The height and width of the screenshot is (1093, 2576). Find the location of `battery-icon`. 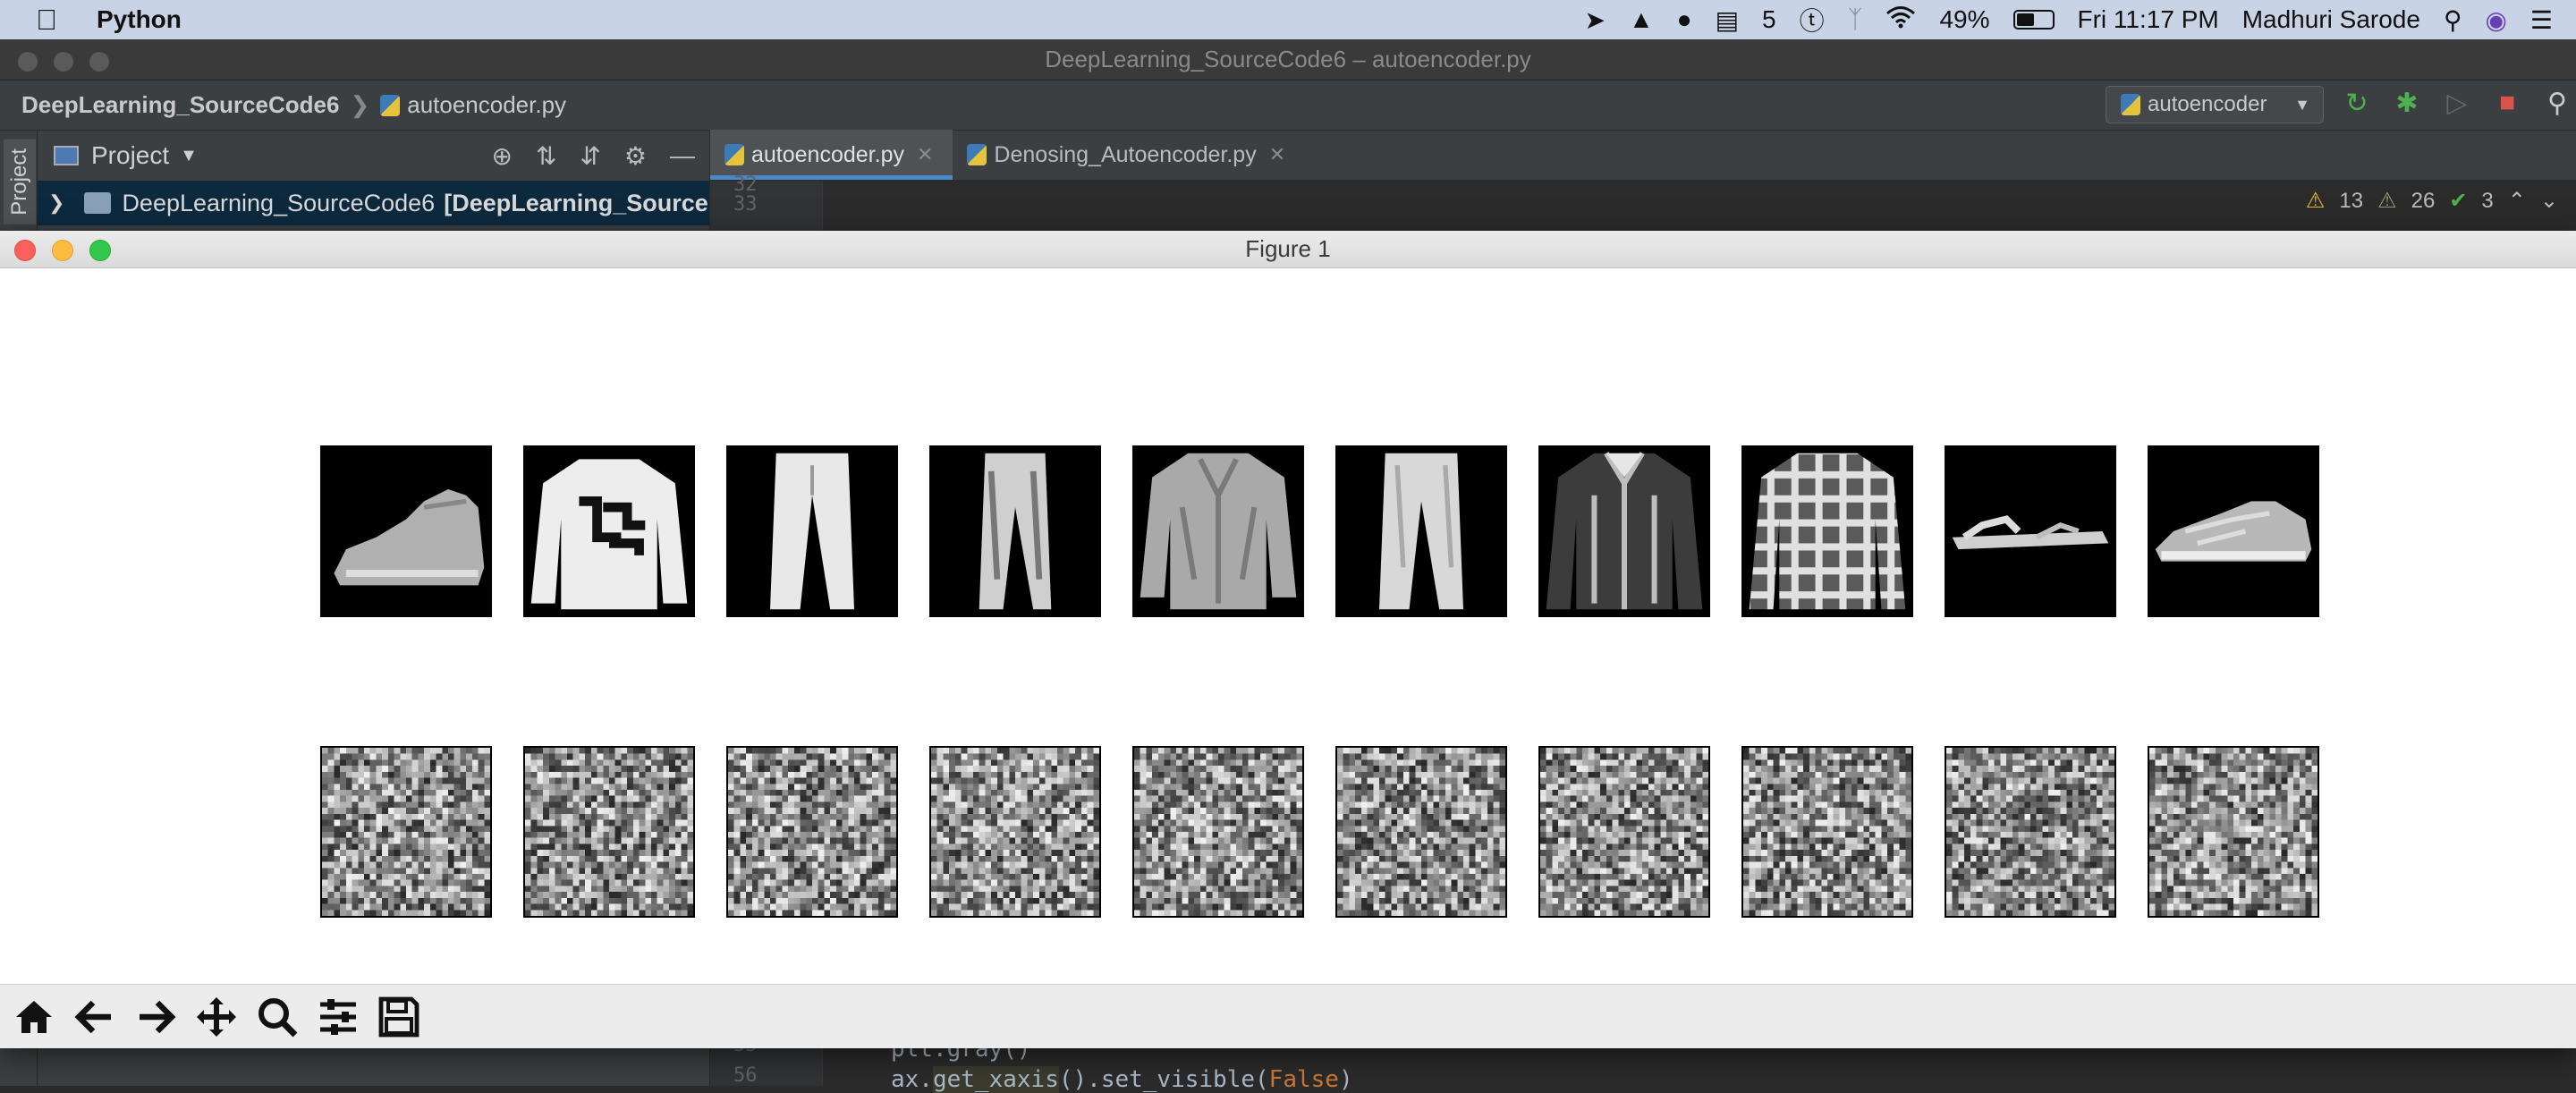

battery-icon is located at coordinates (2034, 20).